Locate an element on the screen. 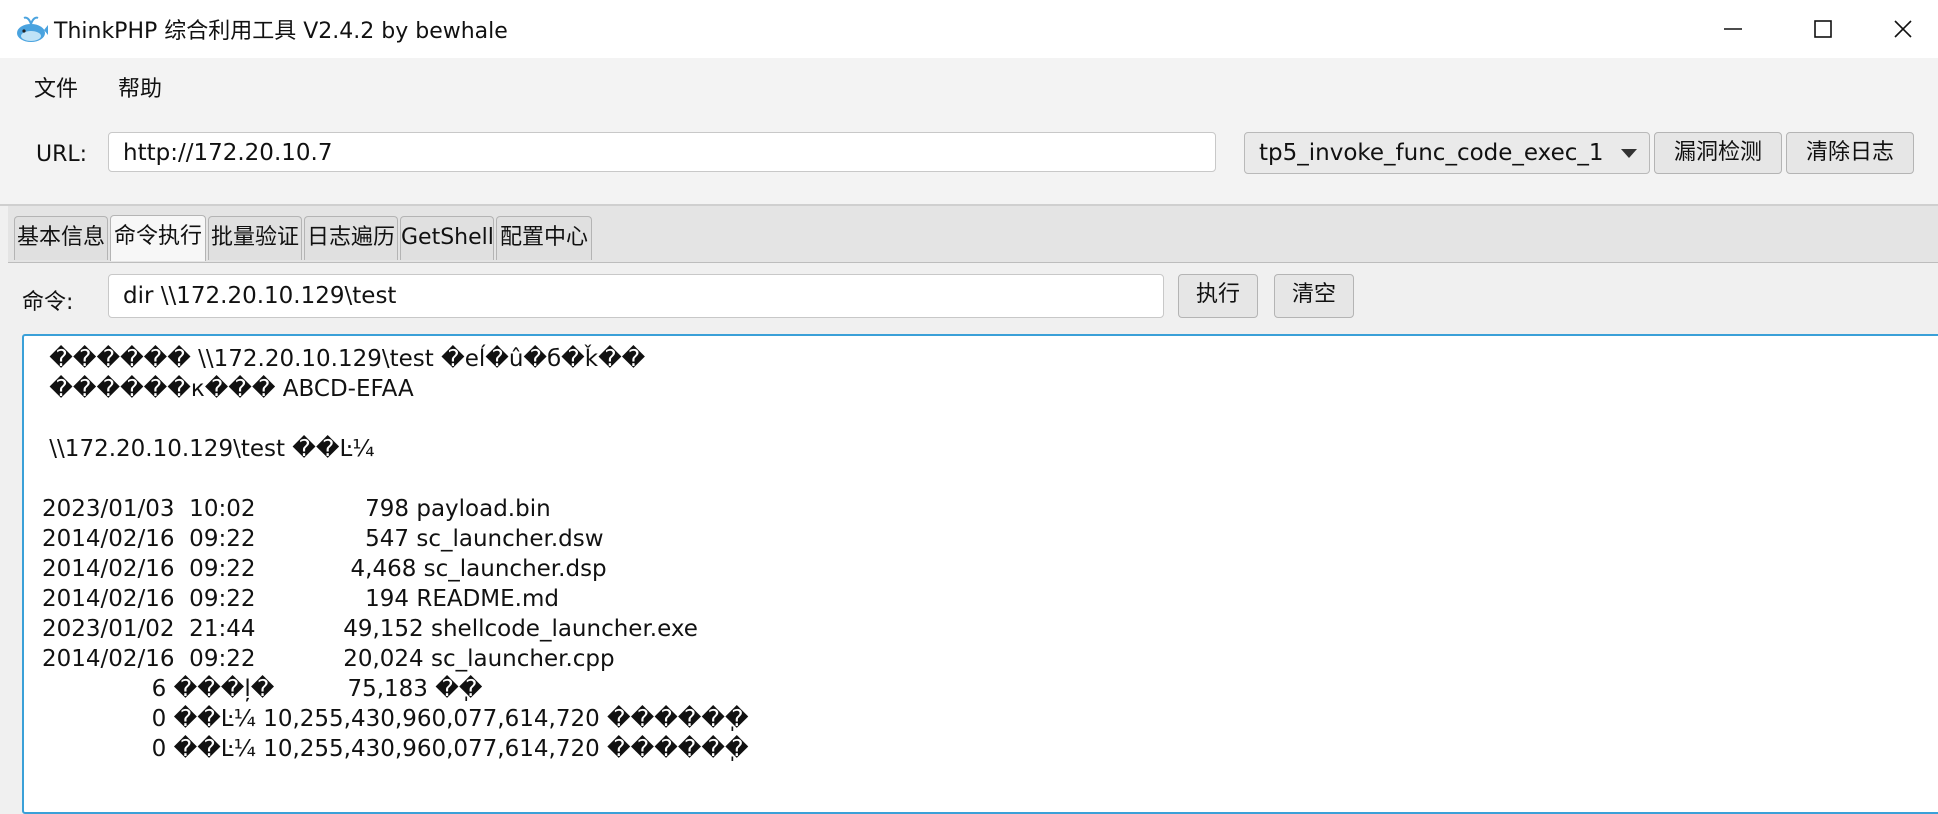 Image resolution: width=1938 pixels, height=814 pixels. output-line: ������к��� ABCD-EFAA is located at coordinates (228, 389).